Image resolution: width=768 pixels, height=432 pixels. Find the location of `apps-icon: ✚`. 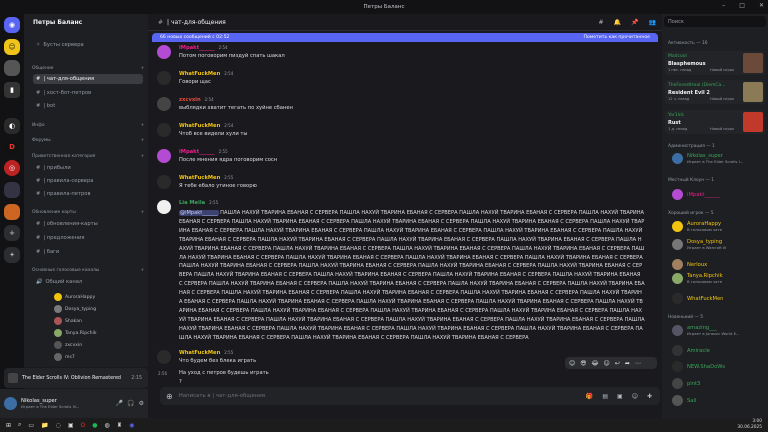

apps-icon: ✚ is located at coordinates (649, 396).